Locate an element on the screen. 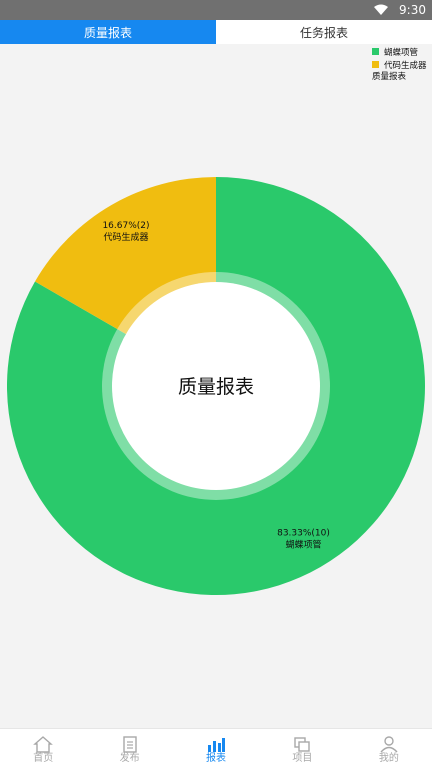 The width and height of the screenshot is (432, 769). chart-center-label: 质量报表 is located at coordinates (216, 387).